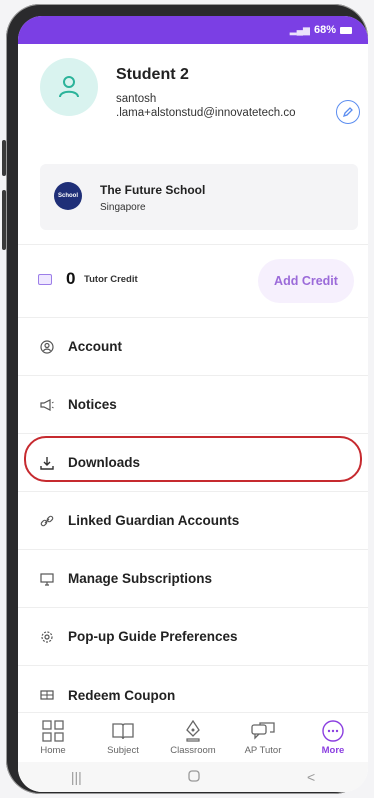 The image size is (374, 798). I want to click on back-icon: <, so click(311, 777).